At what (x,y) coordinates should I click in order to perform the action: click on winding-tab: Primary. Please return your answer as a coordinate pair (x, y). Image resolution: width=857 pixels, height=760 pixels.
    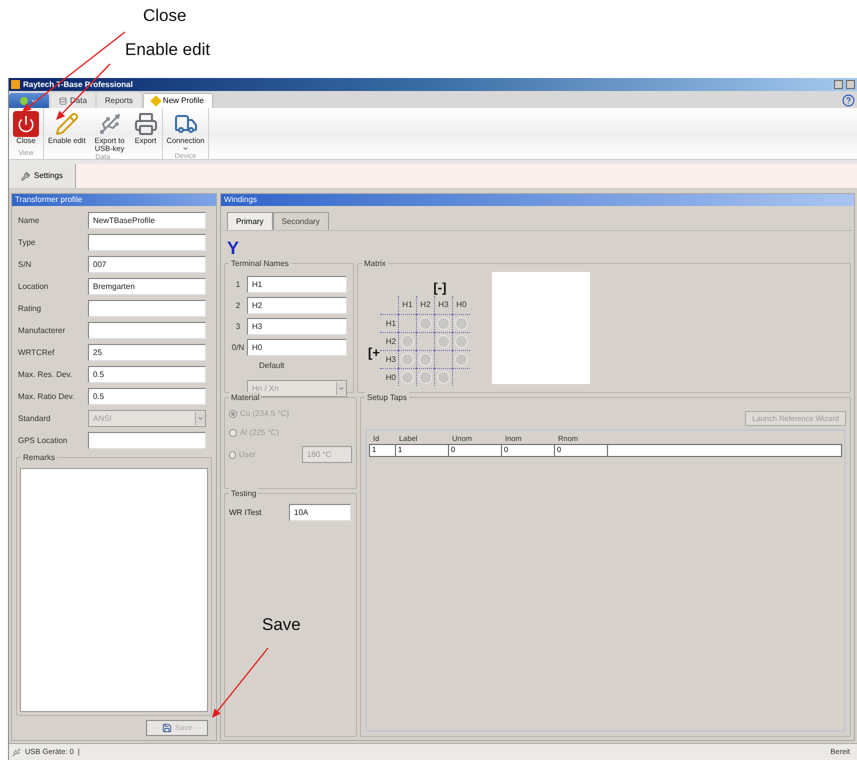
    Looking at the image, I should click on (250, 221).